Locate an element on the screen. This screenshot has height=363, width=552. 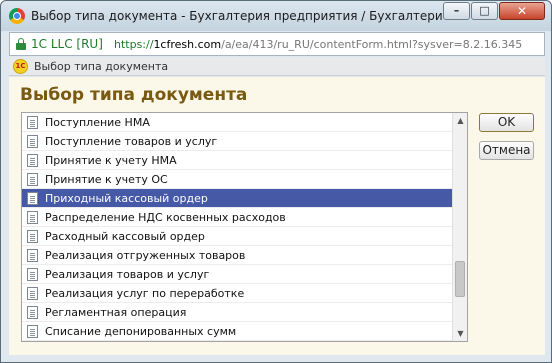
list-item: Реализация отгруженных товаров is located at coordinates (237, 255).